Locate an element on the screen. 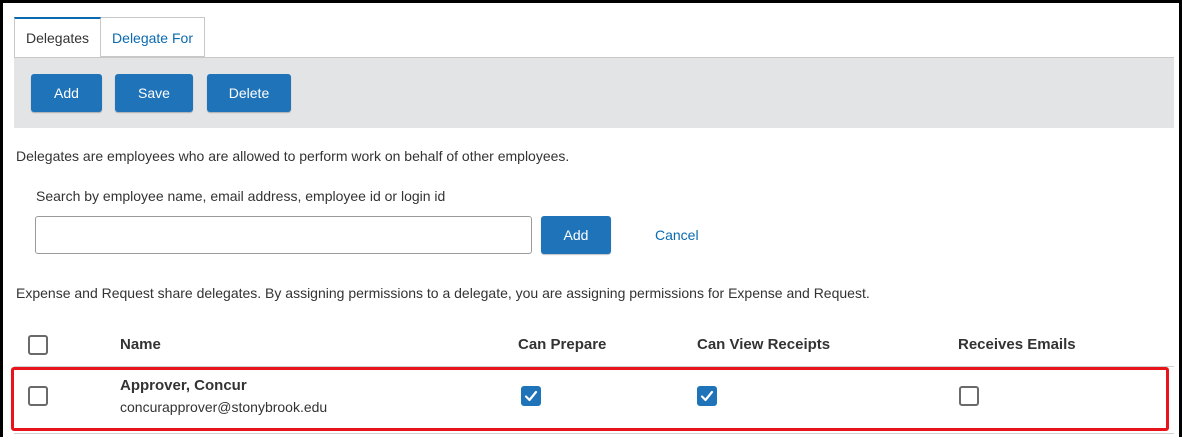  column-header-name: Name is located at coordinates (140, 344).